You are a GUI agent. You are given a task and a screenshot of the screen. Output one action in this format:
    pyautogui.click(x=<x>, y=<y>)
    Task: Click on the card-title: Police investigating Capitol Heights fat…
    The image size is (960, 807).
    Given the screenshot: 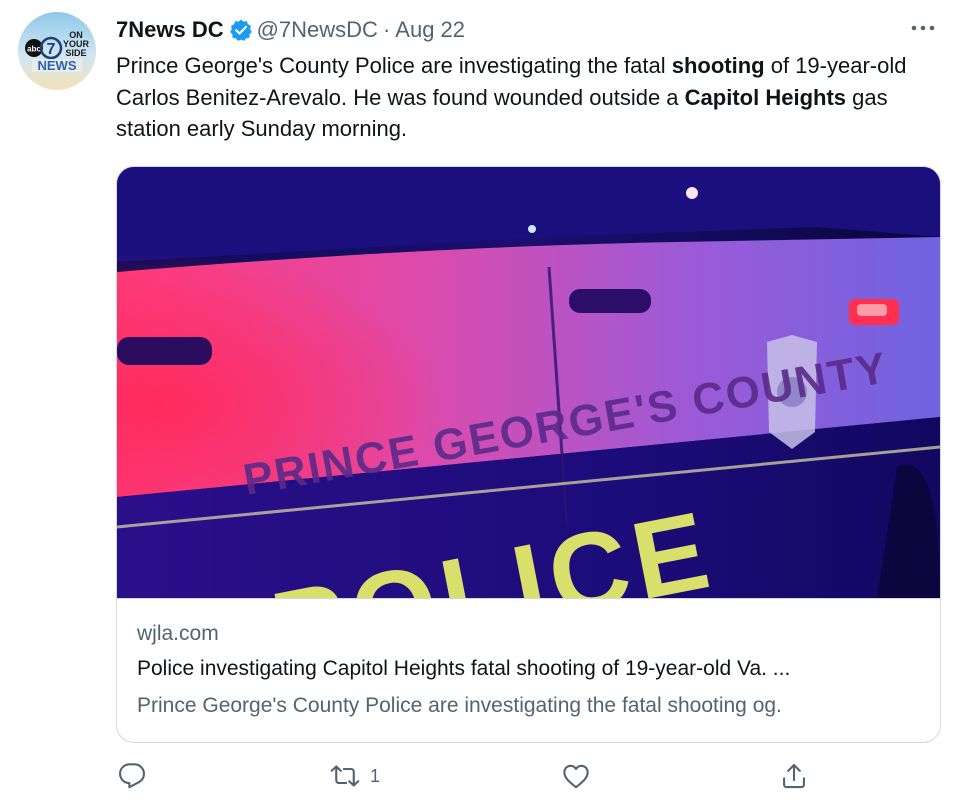 What is the action you would take?
    pyautogui.click(x=464, y=668)
    